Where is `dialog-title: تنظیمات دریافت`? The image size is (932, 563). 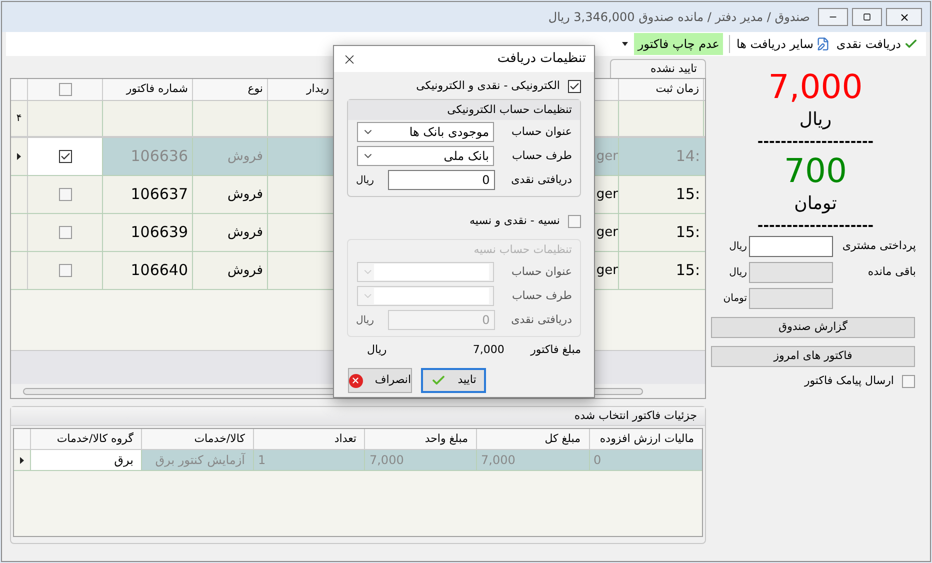
dialog-title: تنظیمات دریافت is located at coordinates (541, 59).